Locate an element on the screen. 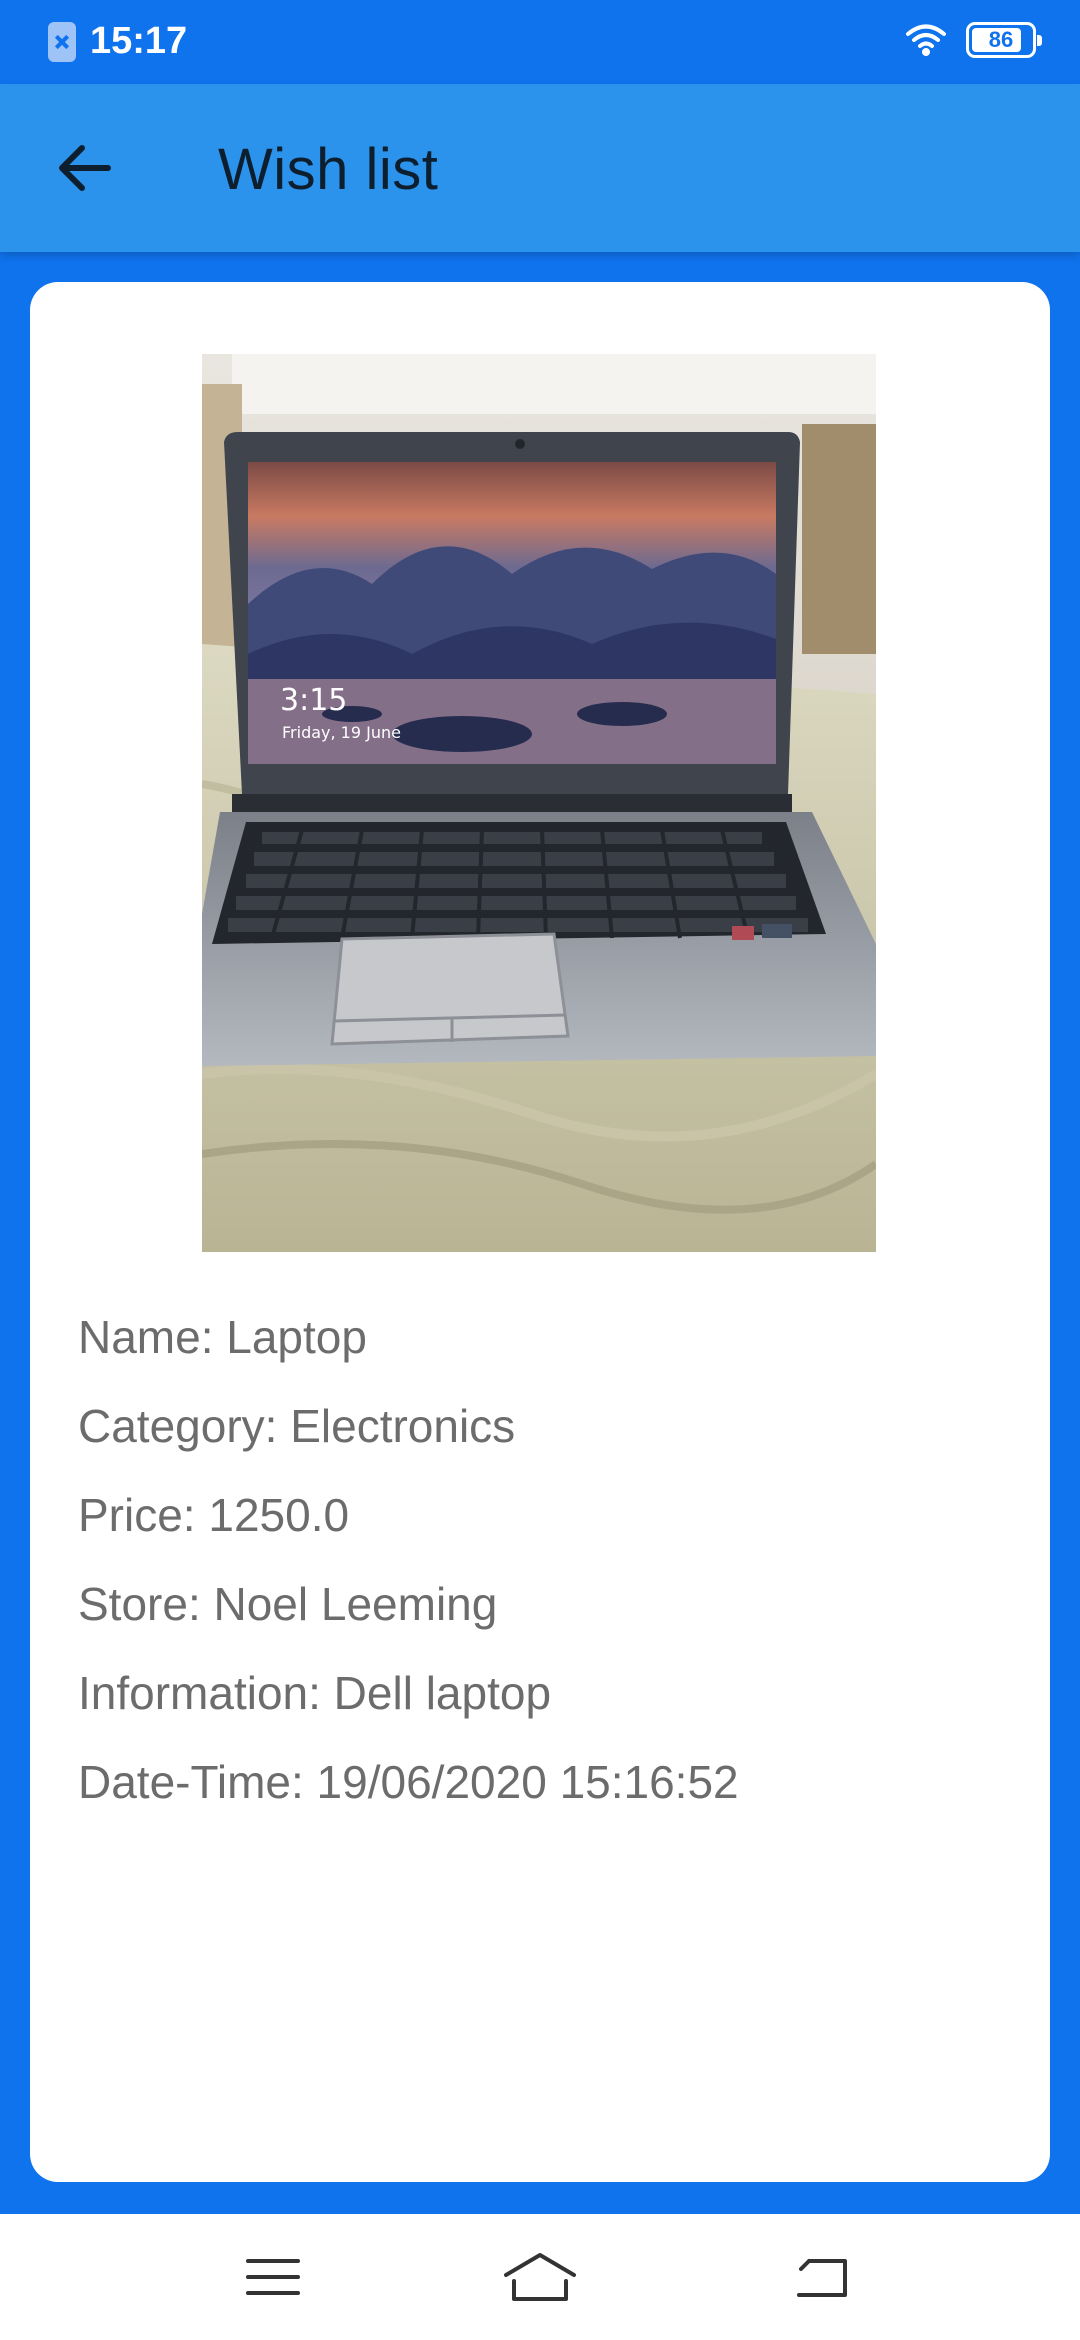 The height and width of the screenshot is (2340, 1080). battery-icon: 86 is located at coordinates (1004, 40).